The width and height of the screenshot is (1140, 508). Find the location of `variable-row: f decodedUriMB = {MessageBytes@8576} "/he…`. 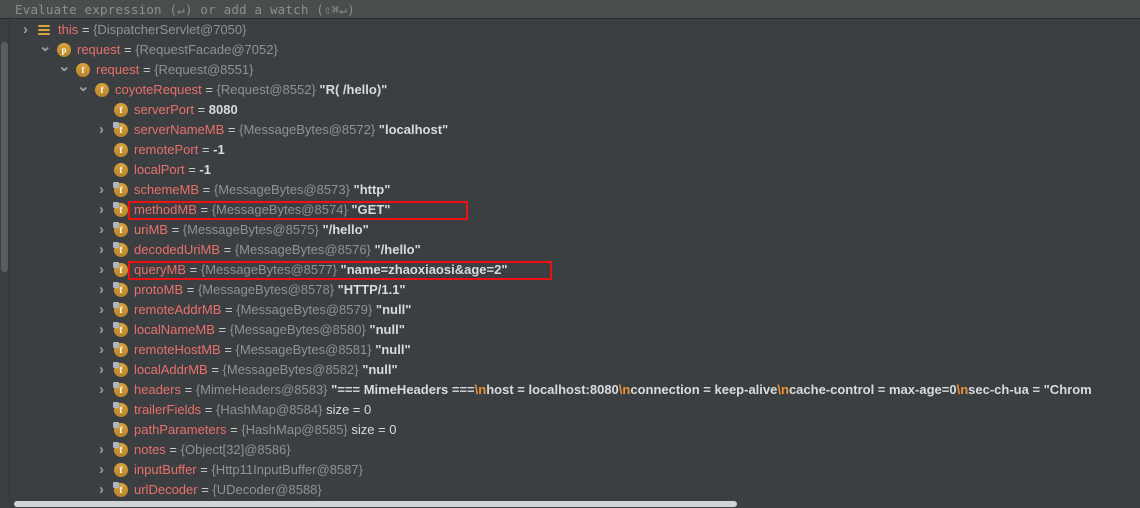

variable-row: f decodedUriMB = {MessageBytes@8576} "/he… is located at coordinates (570, 250).